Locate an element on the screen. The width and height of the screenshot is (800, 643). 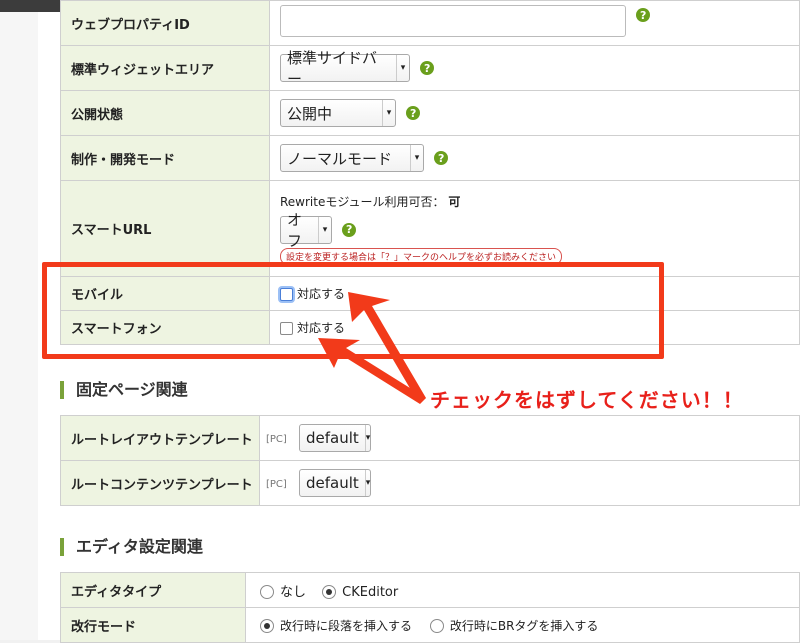
root-layout-template-label: ルートレイアウトテンプレート is located at coordinates (160, 438).